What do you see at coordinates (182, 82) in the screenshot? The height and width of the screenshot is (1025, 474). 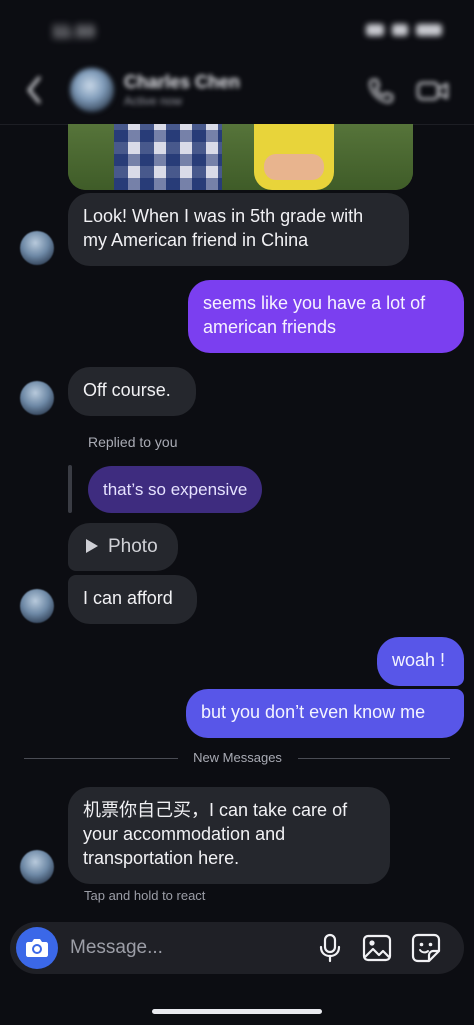 I see `contact-name: Charles Chen` at bounding box center [182, 82].